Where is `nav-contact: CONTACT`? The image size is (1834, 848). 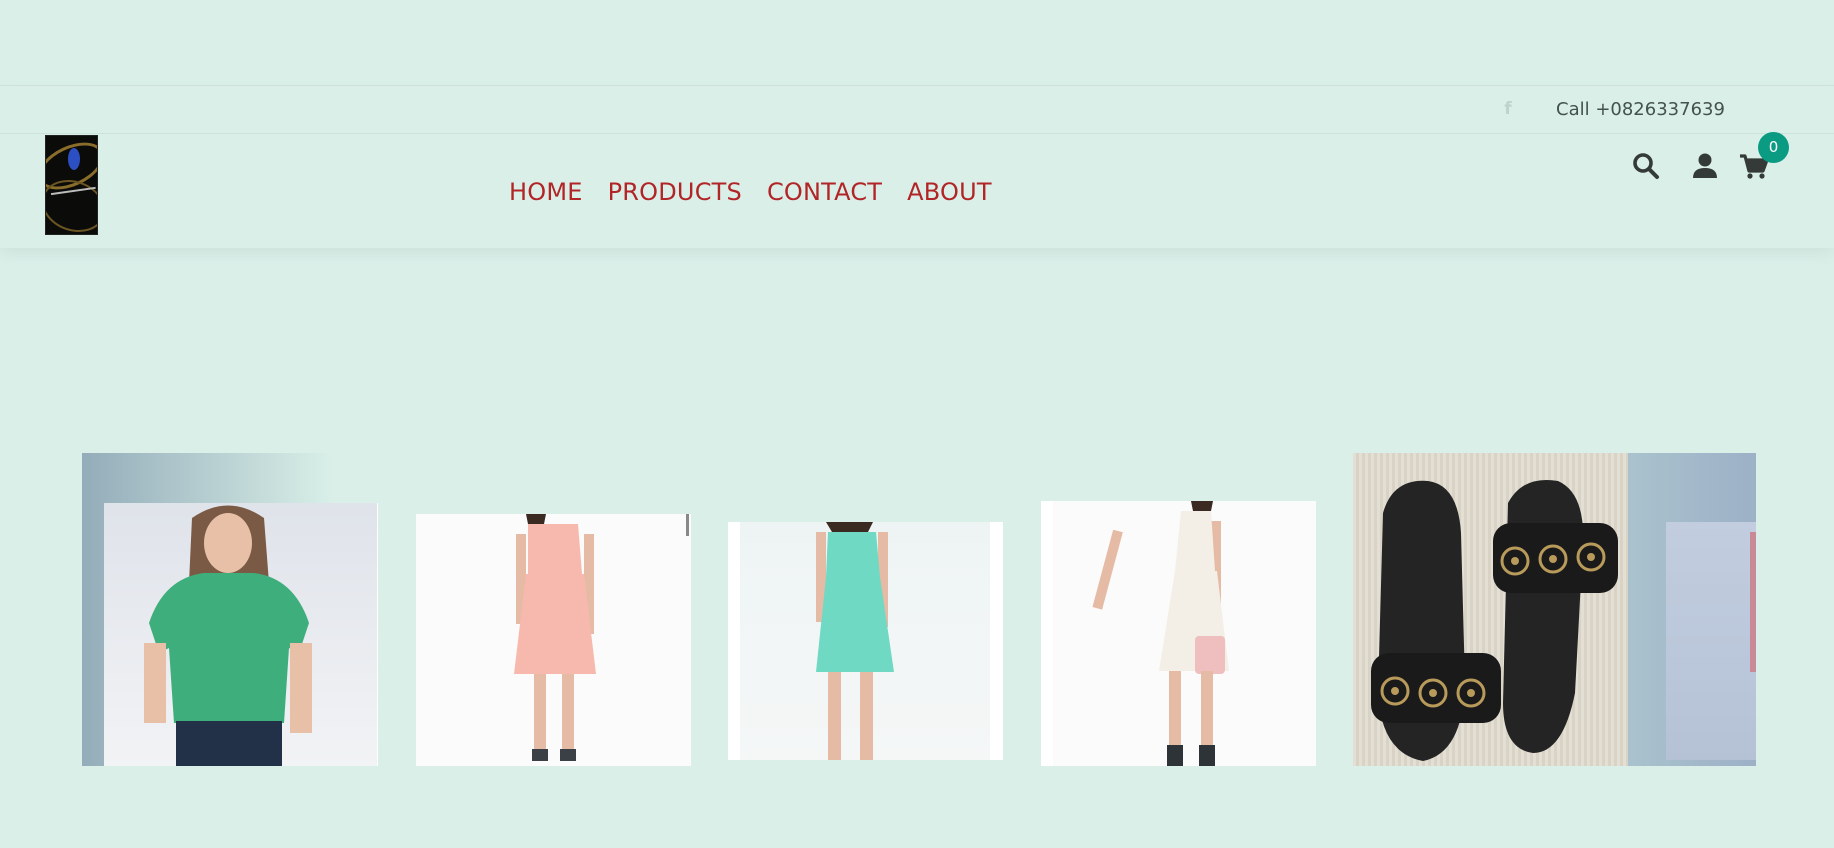
nav-contact: CONTACT is located at coordinates (824, 192).